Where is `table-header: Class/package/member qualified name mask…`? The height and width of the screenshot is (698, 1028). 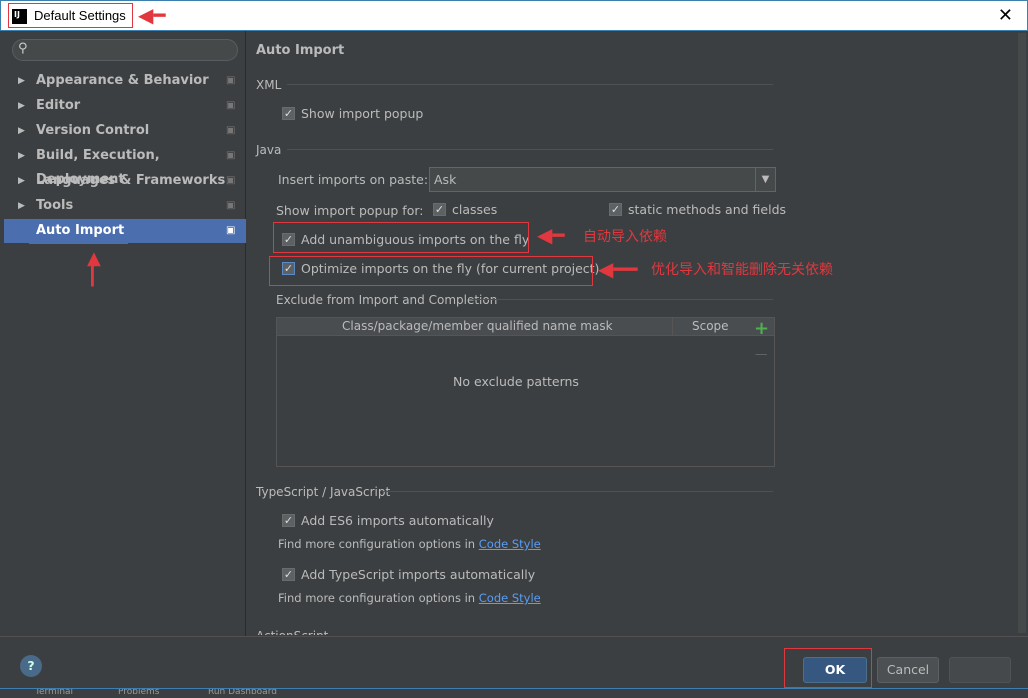 table-header: Class/package/member qualified name mask… is located at coordinates (525, 327).